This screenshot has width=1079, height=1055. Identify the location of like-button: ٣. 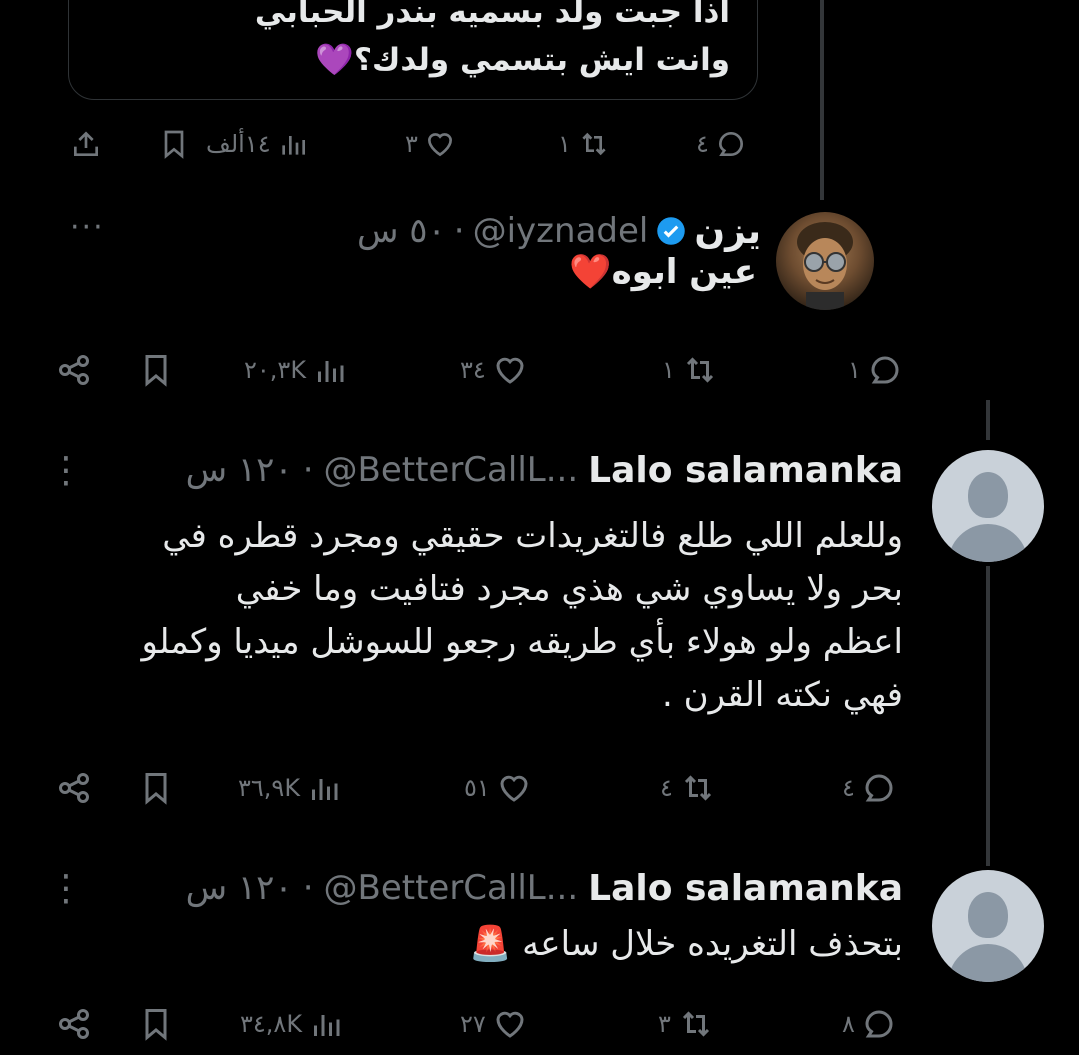
(430, 144).